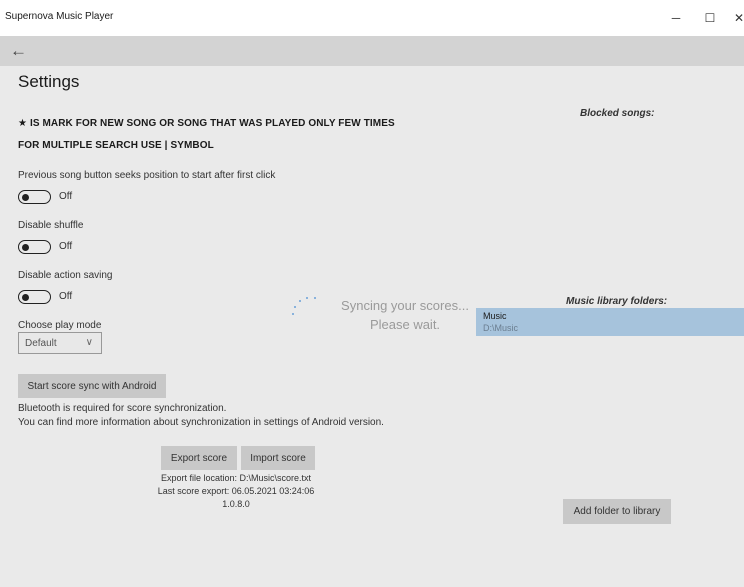 The width and height of the screenshot is (744, 587). What do you see at coordinates (495, 316) in the screenshot?
I see `folder-name: Music` at bounding box center [495, 316].